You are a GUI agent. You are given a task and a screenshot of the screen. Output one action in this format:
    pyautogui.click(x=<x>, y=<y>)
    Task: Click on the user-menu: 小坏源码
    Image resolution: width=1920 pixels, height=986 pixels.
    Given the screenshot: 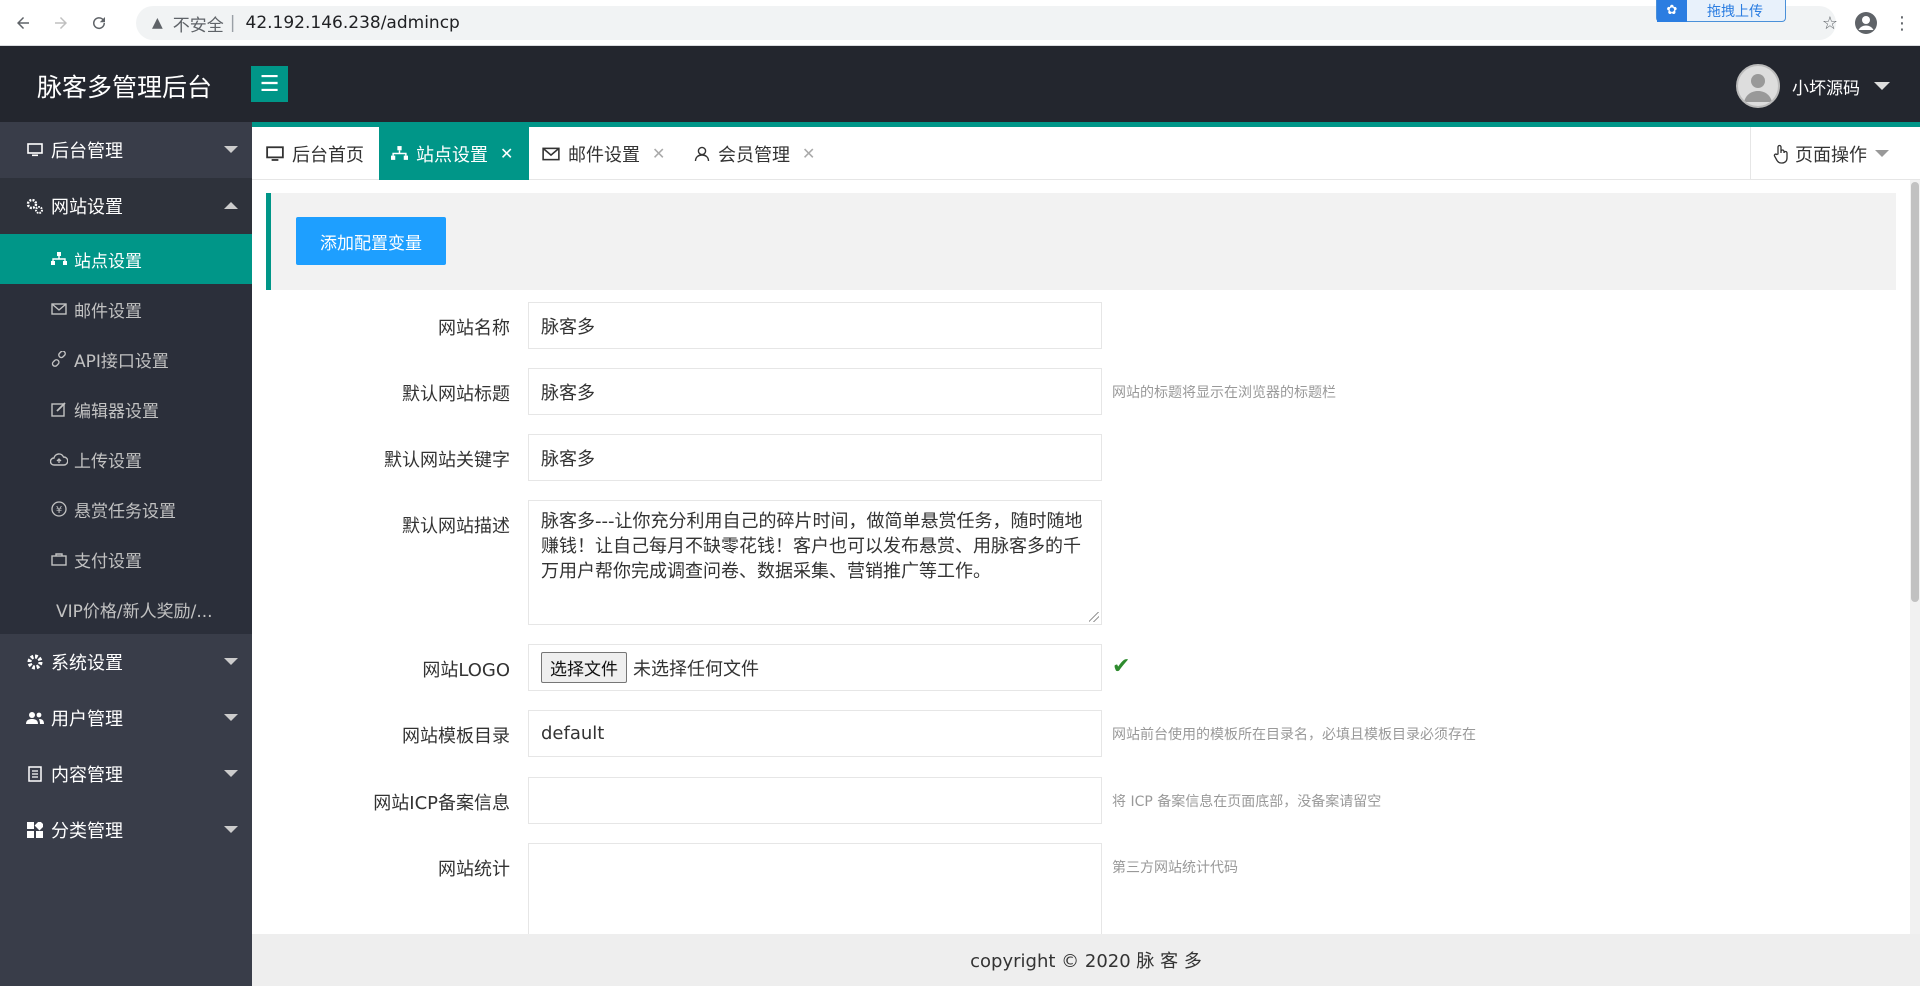 What is the action you would take?
    pyautogui.click(x=1813, y=86)
    